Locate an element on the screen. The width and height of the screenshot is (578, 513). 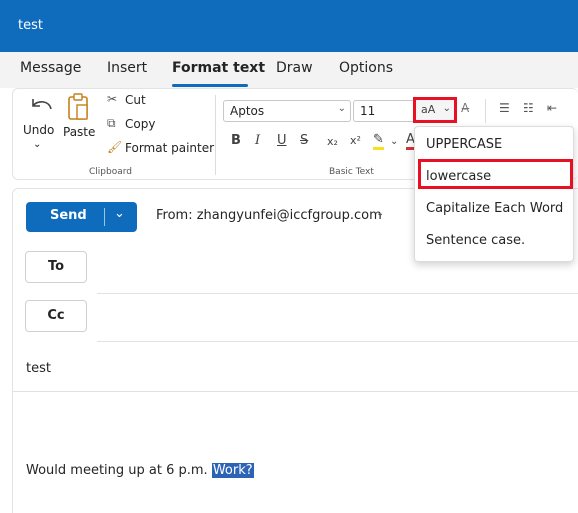
send-button: Send ⌄ is located at coordinates (81, 217).